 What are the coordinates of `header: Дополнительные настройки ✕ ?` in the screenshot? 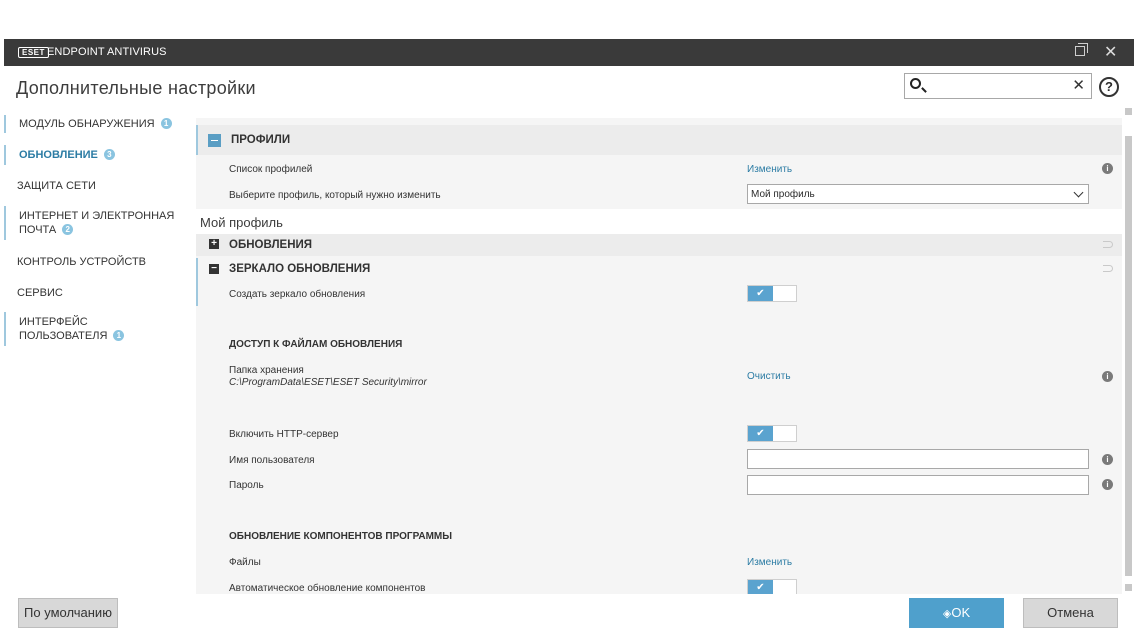 It's located at (569, 87).